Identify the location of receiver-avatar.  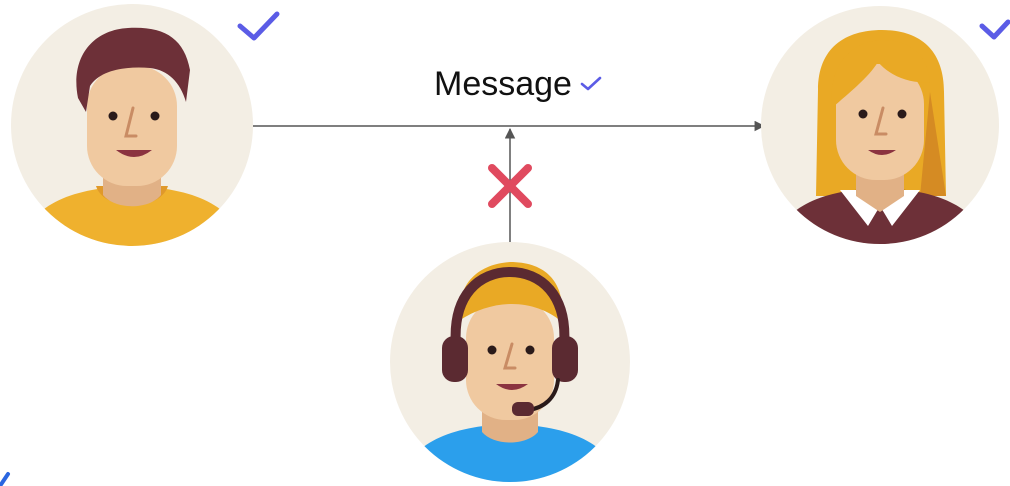
(880, 125).